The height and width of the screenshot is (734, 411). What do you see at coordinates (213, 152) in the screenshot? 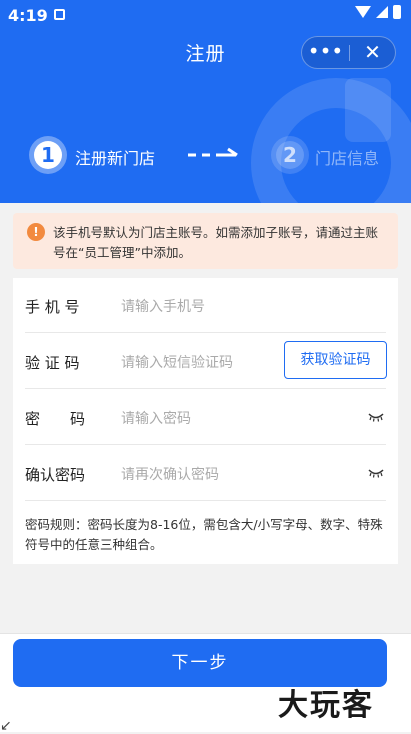
I see `step-arrow-icon` at bounding box center [213, 152].